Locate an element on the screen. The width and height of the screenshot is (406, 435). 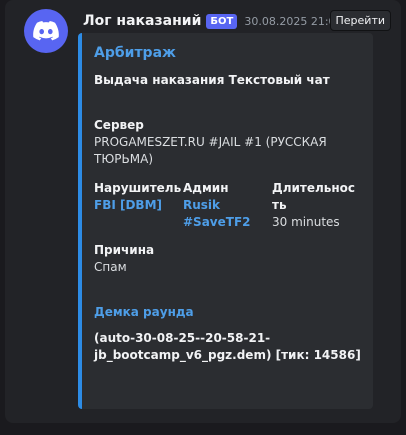
discord-logo-icon is located at coordinates (46, 31).